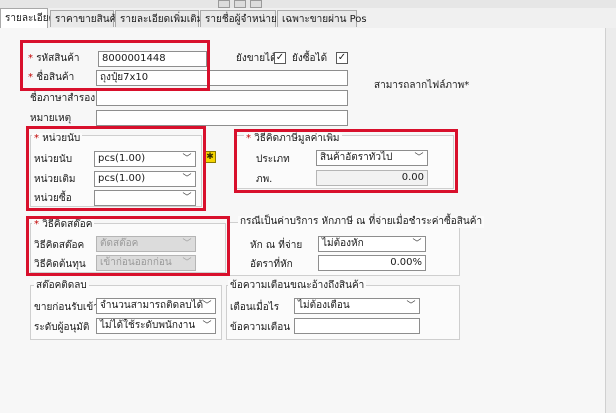 This screenshot has width=616, height=413. What do you see at coordinates (276, 245) in the screenshot?
I see `withholding-label: หัก ณ ที่จ่าย` at bounding box center [276, 245].